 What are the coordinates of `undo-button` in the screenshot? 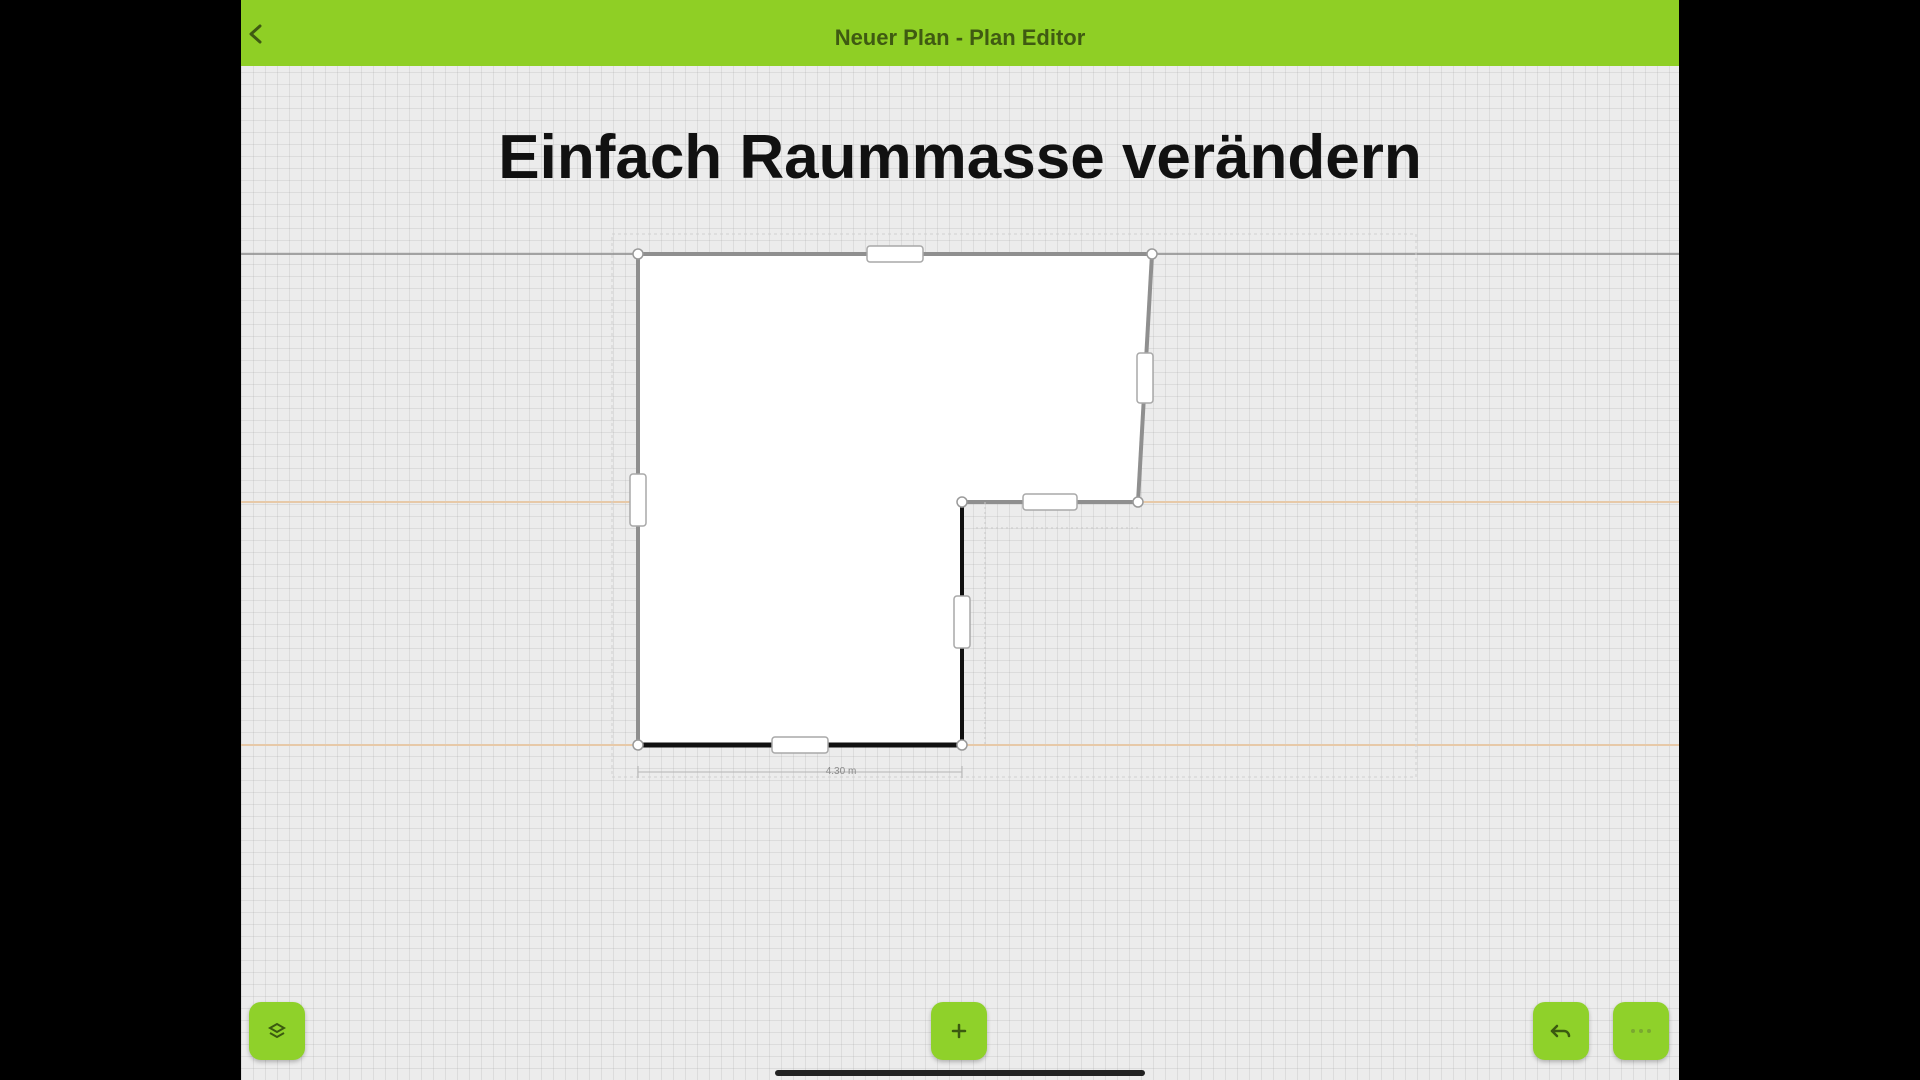 It's located at (1561, 1031).